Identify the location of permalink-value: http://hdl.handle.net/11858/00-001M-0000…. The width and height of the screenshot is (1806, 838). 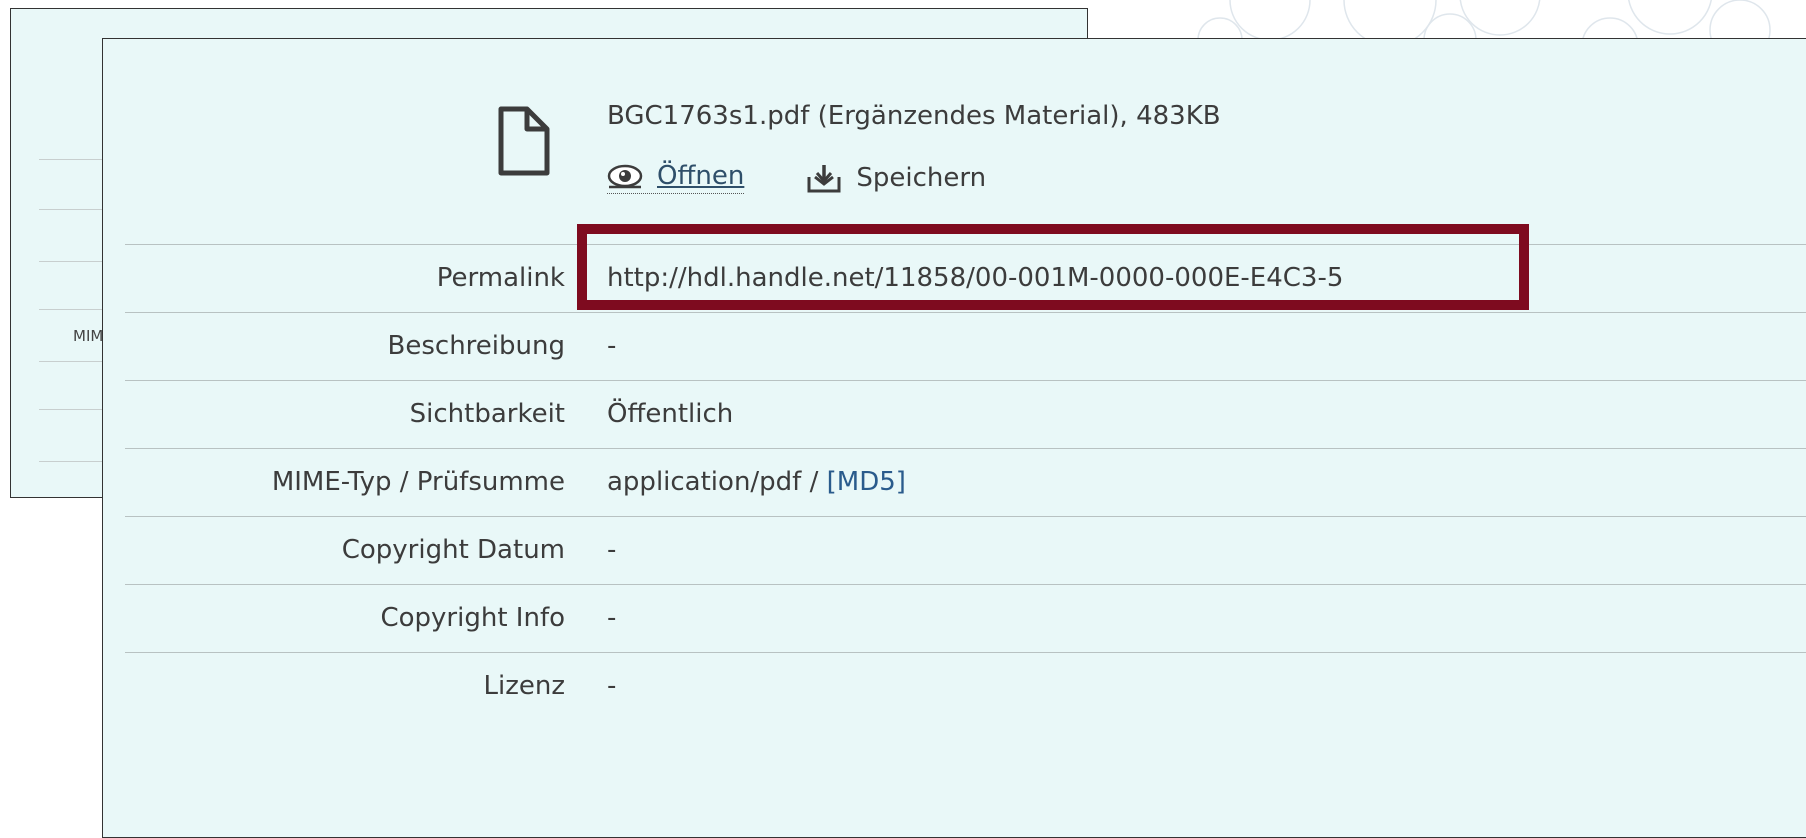
(975, 278).